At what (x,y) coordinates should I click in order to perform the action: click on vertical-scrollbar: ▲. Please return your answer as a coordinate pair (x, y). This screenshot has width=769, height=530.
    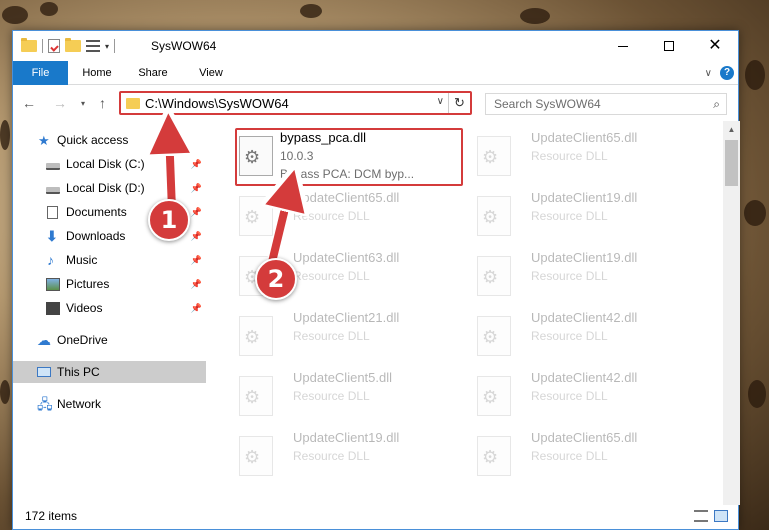
    Looking at the image, I should click on (731, 313).